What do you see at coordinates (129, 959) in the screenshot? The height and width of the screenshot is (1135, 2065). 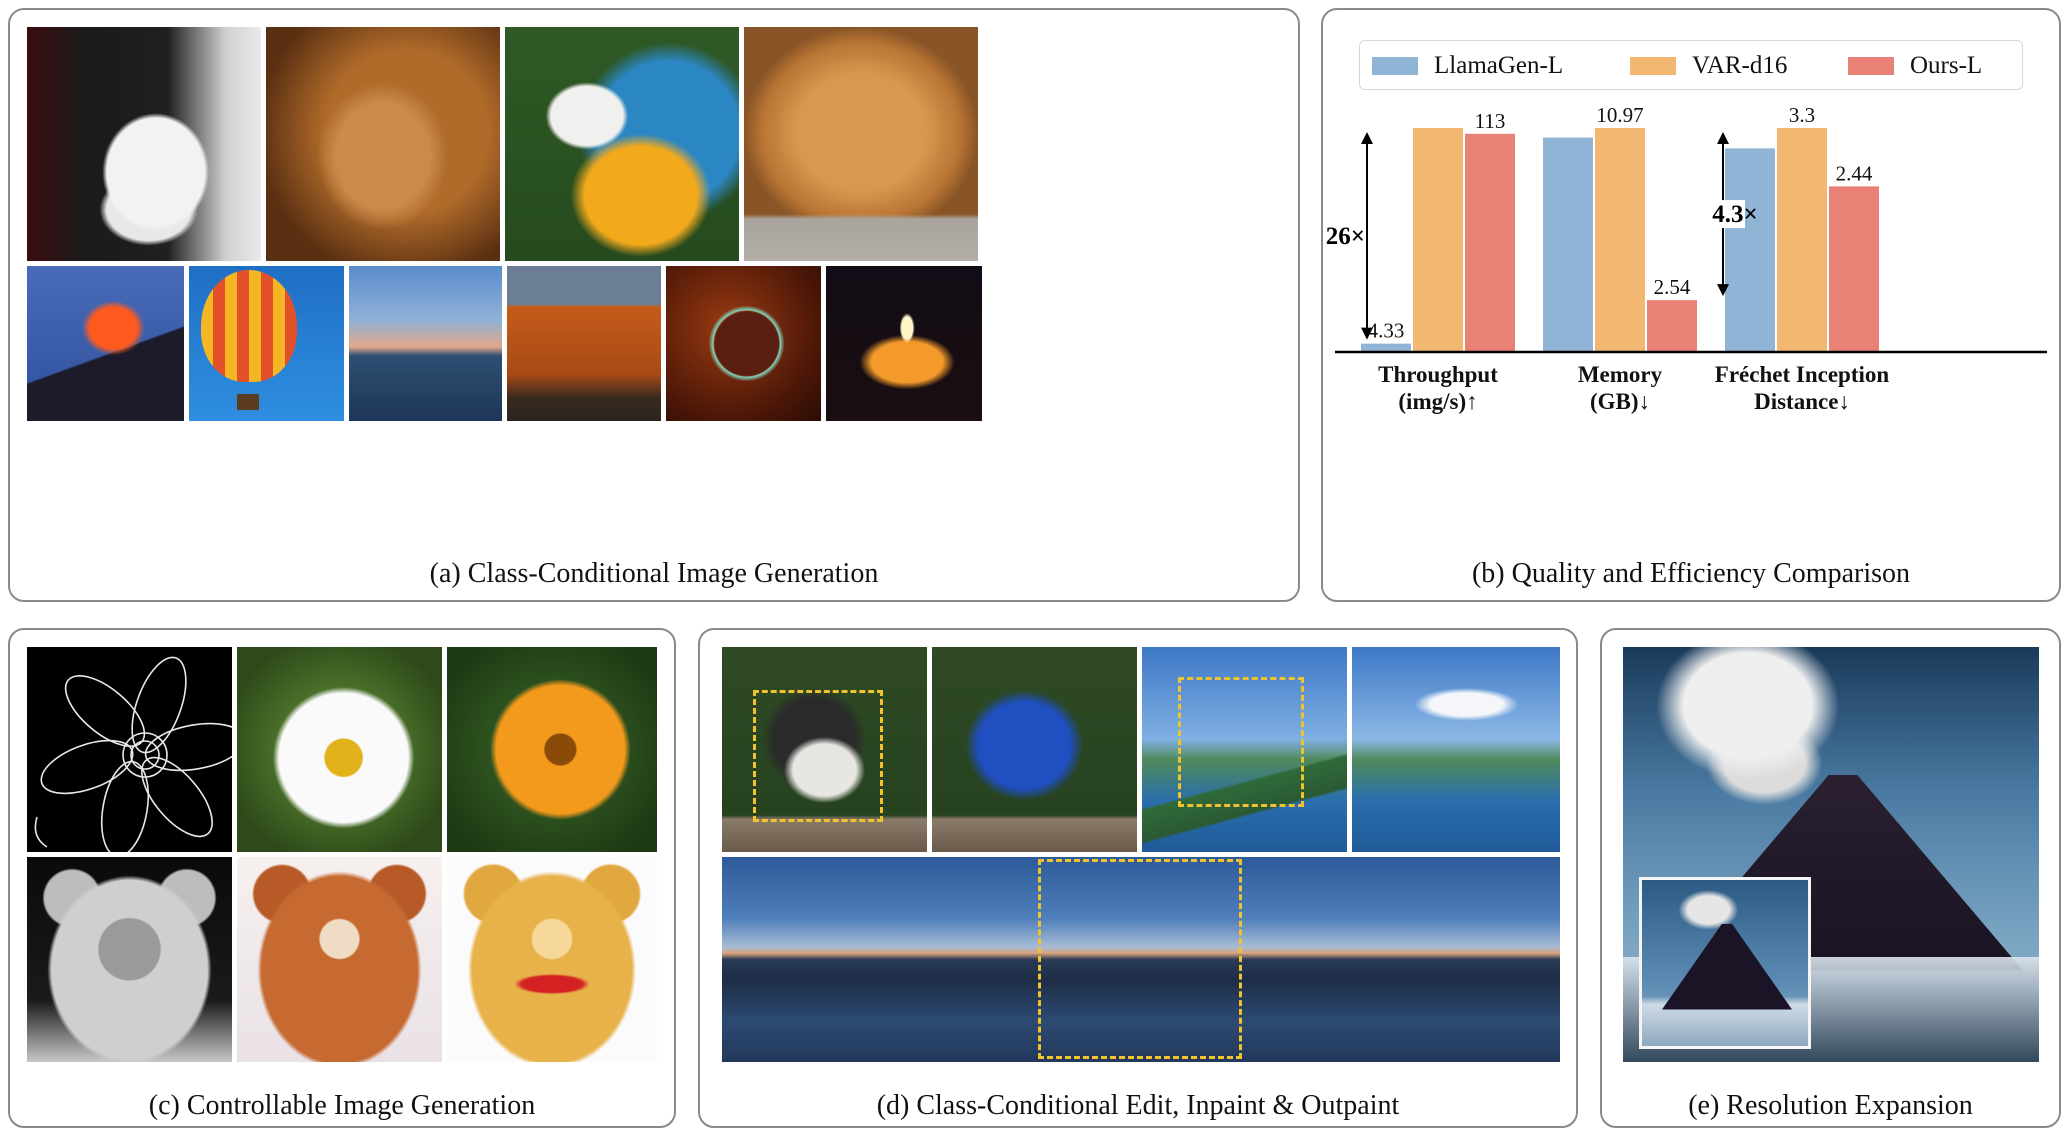 I see `teddy-depth-map` at bounding box center [129, 959].